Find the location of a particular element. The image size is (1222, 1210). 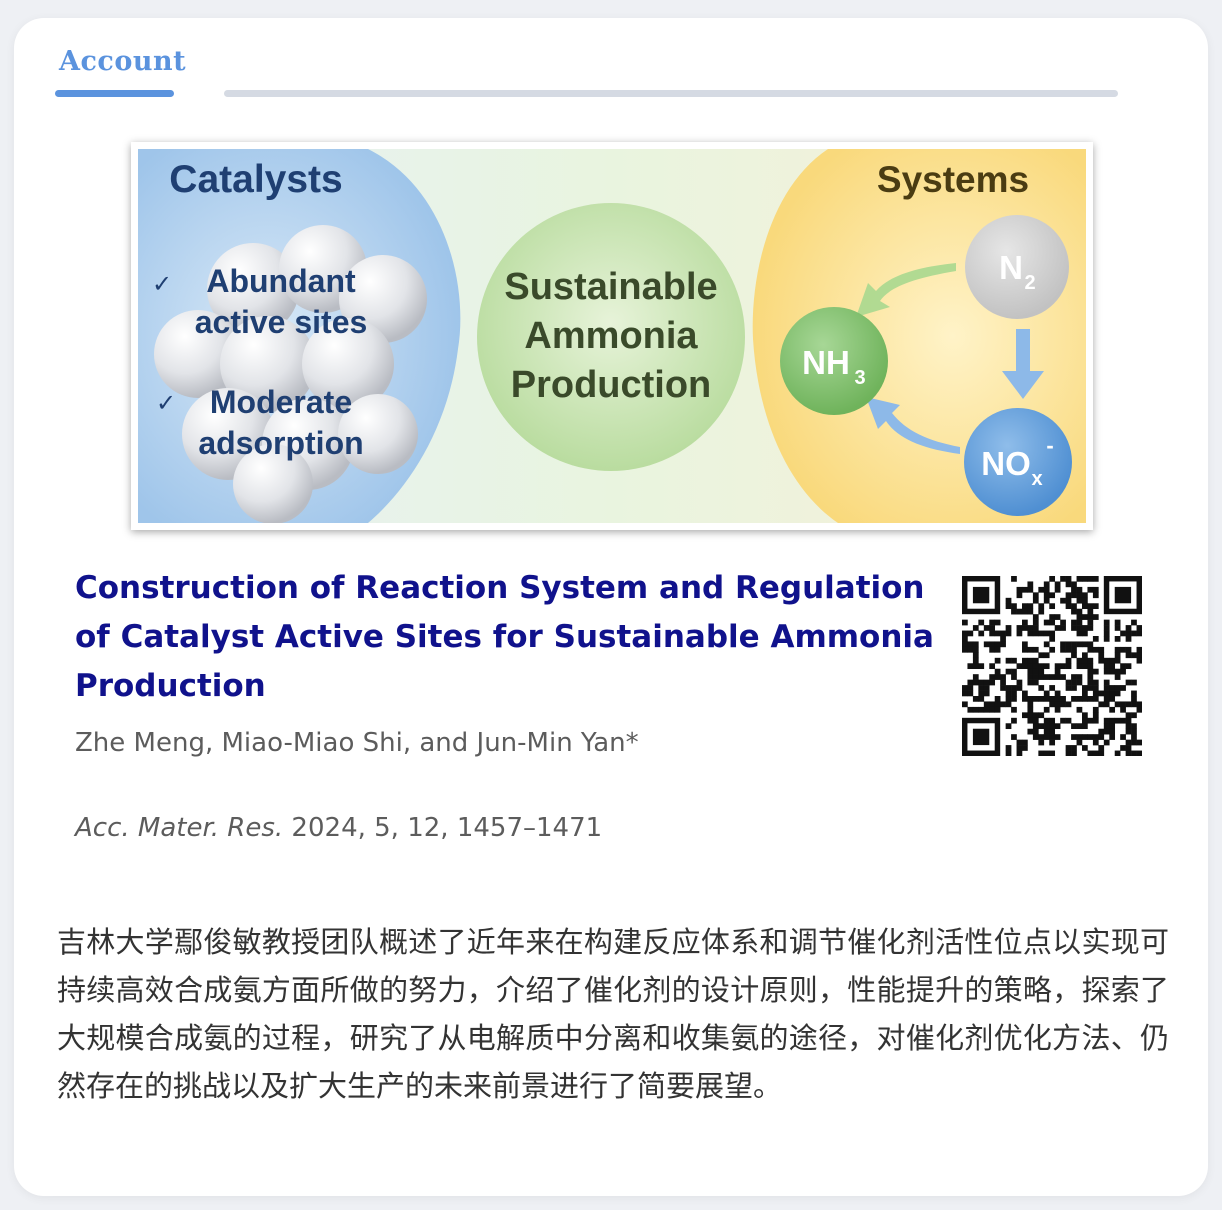

center-line-2: Ammonia is located at coordinates (611, 336).